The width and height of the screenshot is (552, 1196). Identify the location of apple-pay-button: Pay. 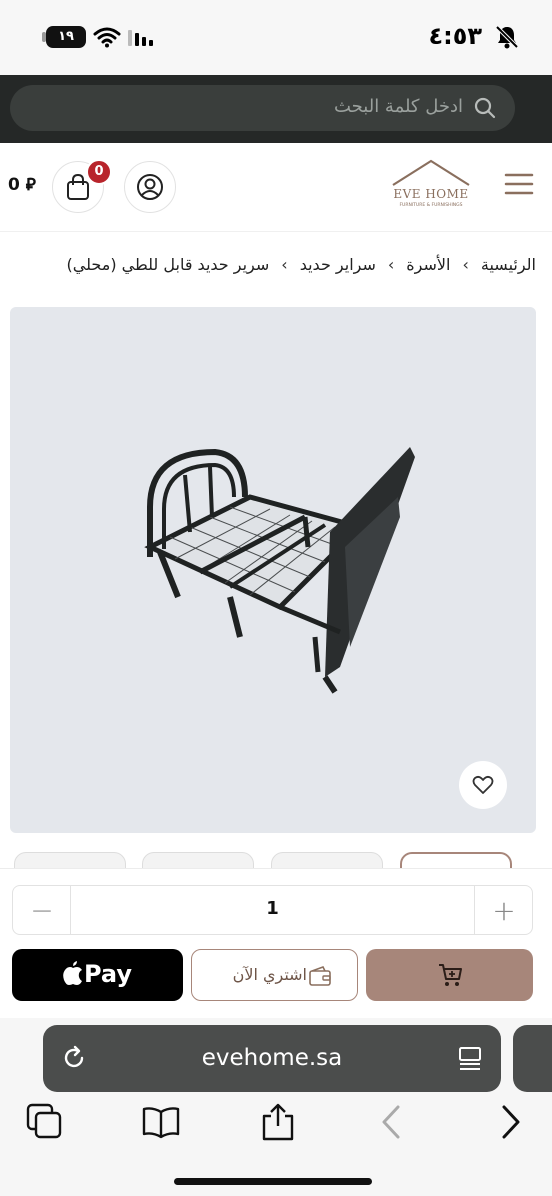
(97, 975).